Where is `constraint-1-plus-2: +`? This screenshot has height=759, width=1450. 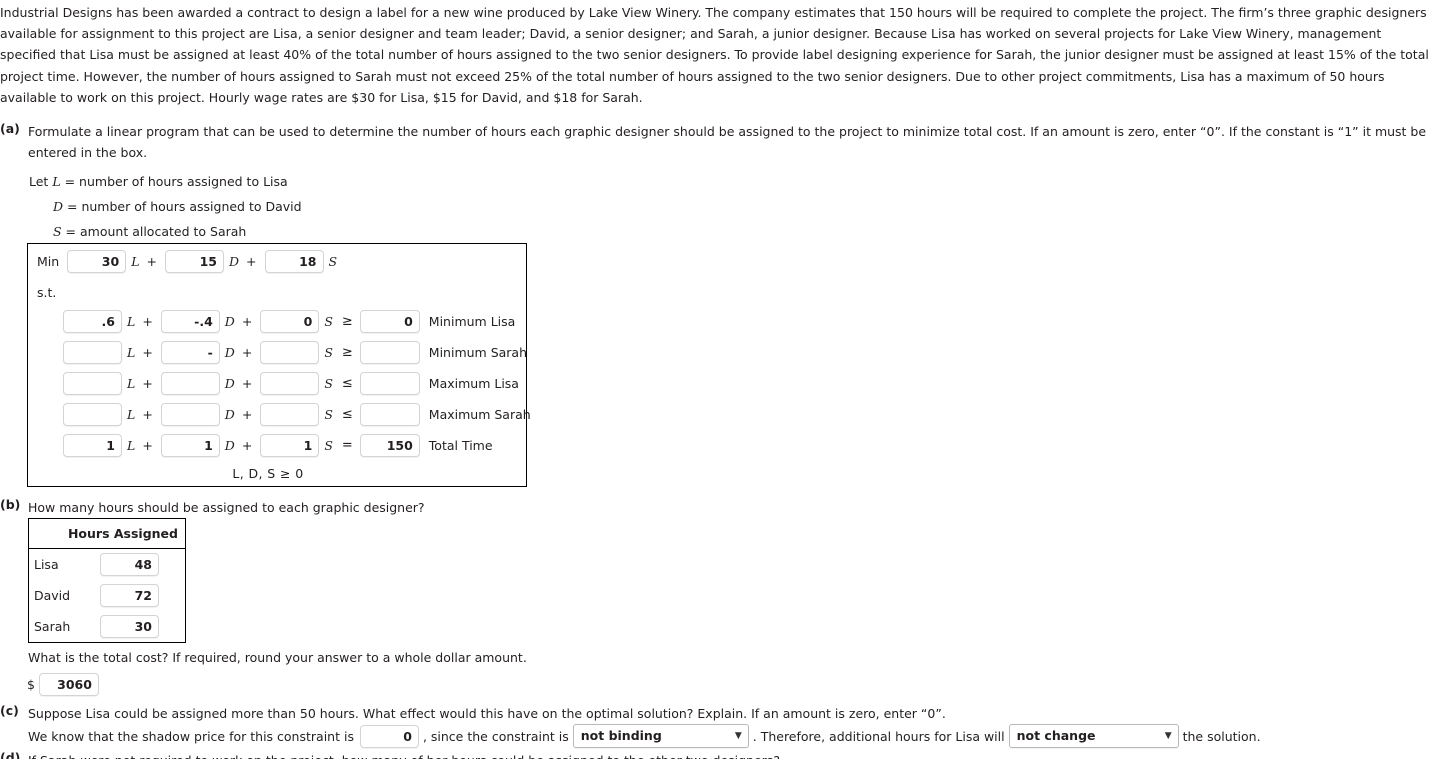 constraint-1-plus-2: + is located at coordinates (247, 352).